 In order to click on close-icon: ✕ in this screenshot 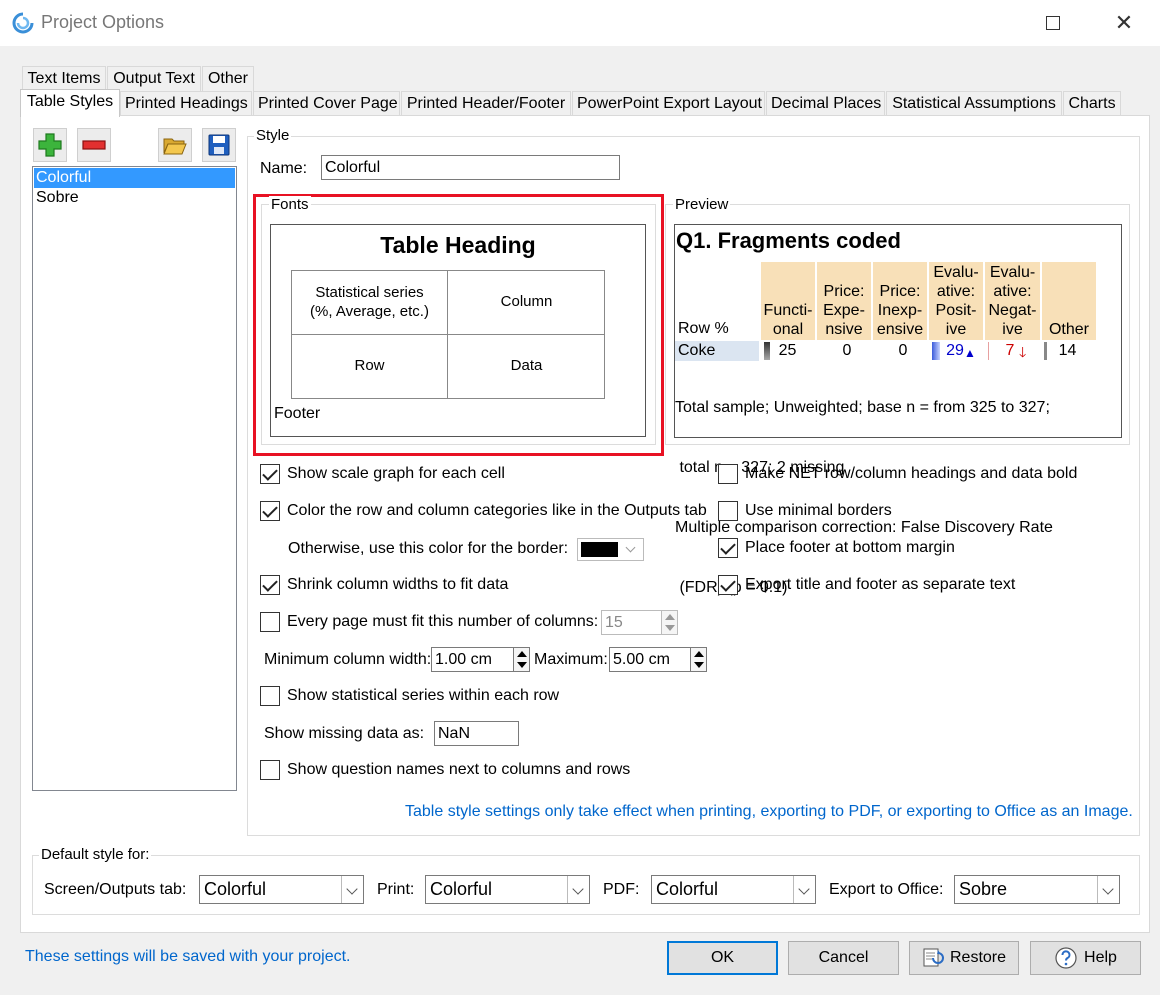, I will do `click(1124, 22)`.